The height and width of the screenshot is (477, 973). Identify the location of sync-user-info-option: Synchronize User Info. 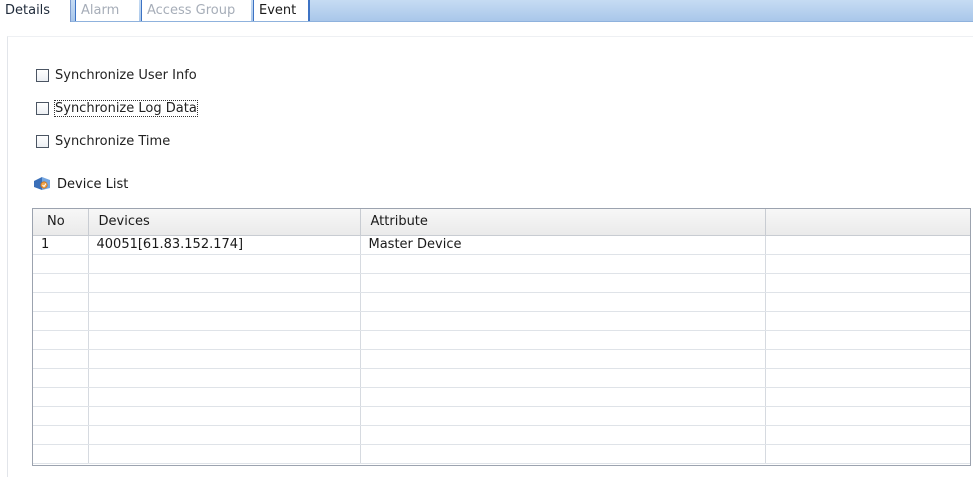
(116, 75).